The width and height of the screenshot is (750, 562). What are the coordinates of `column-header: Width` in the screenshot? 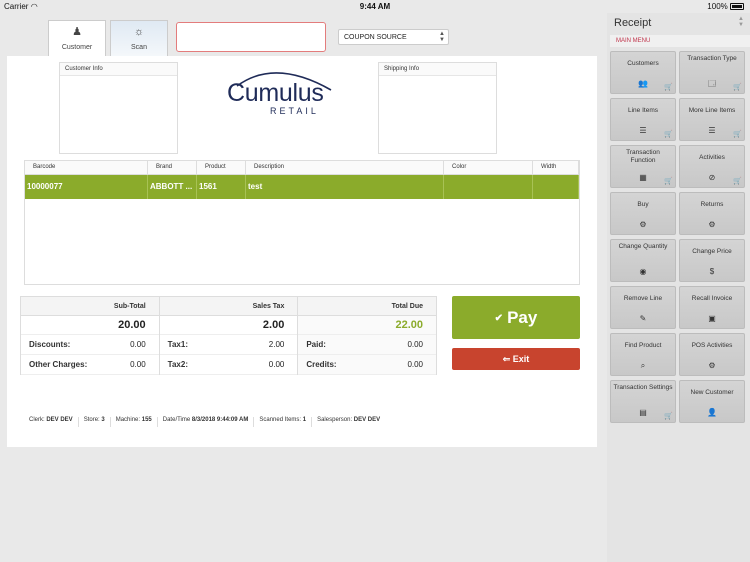 It's located at (556, 167).